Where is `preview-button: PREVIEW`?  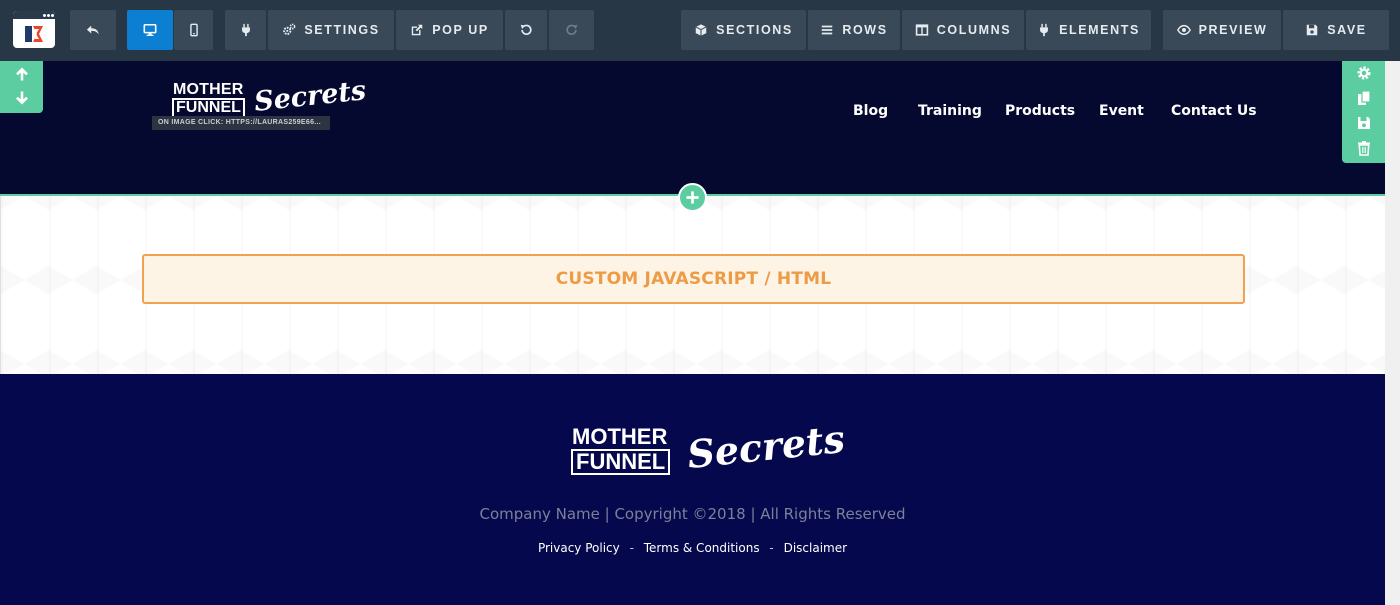
preview-button: PREVIEW is located at coordinates (1222, 30).